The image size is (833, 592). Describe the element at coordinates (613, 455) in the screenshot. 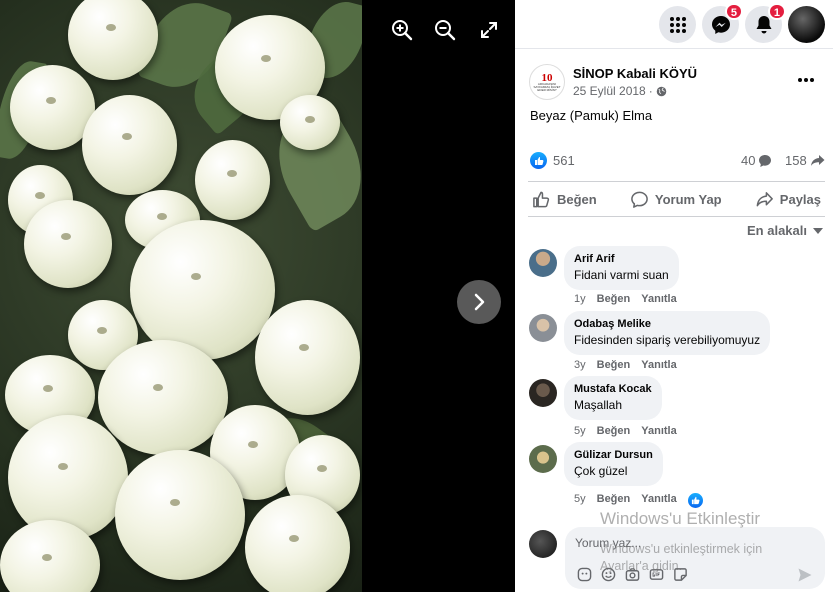

I see `comment-author: Gülizar Dursun` at that location.